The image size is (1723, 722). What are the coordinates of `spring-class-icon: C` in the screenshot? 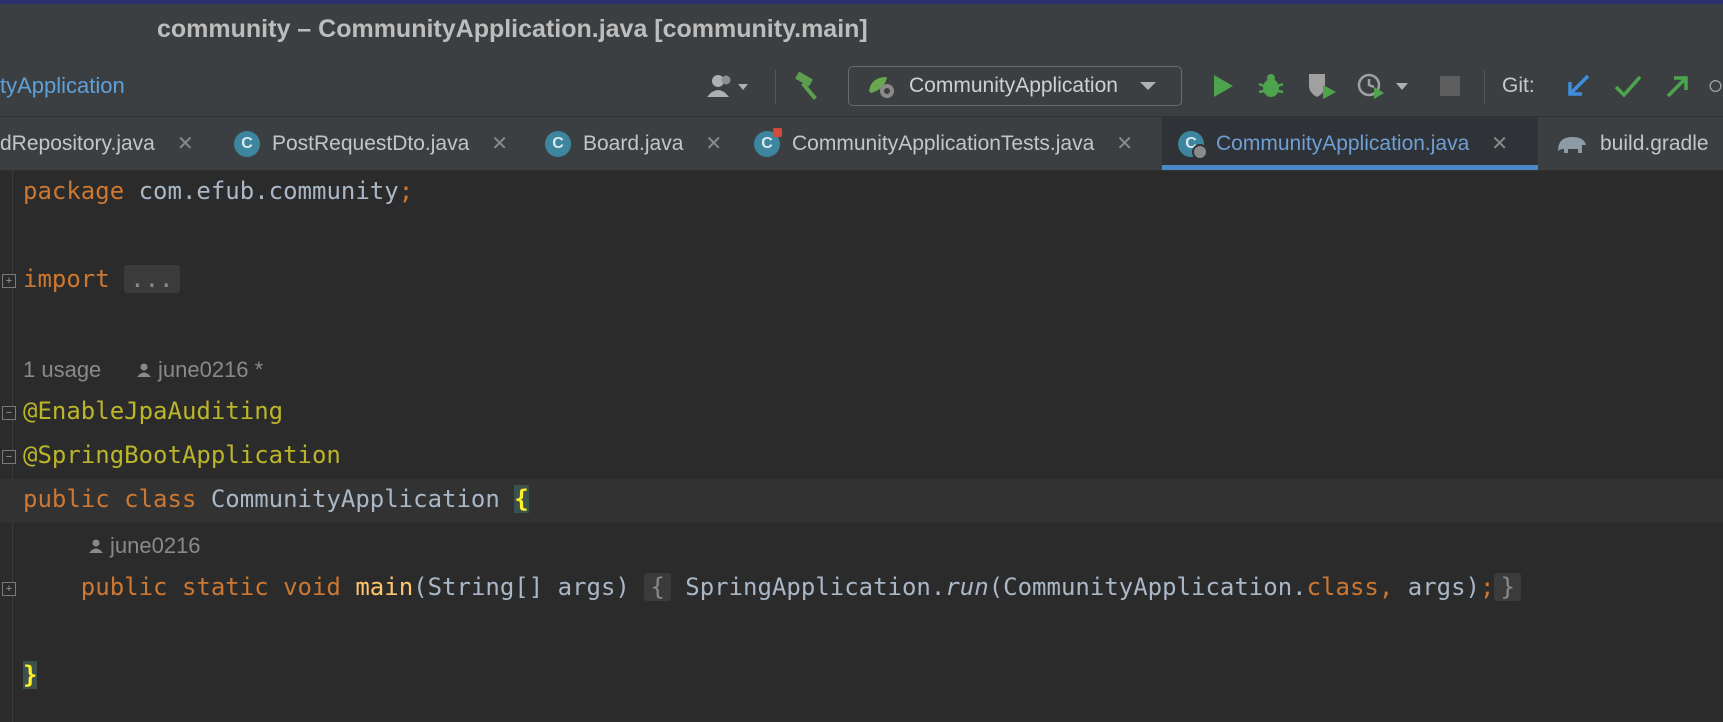 It's located at (1193, 145).